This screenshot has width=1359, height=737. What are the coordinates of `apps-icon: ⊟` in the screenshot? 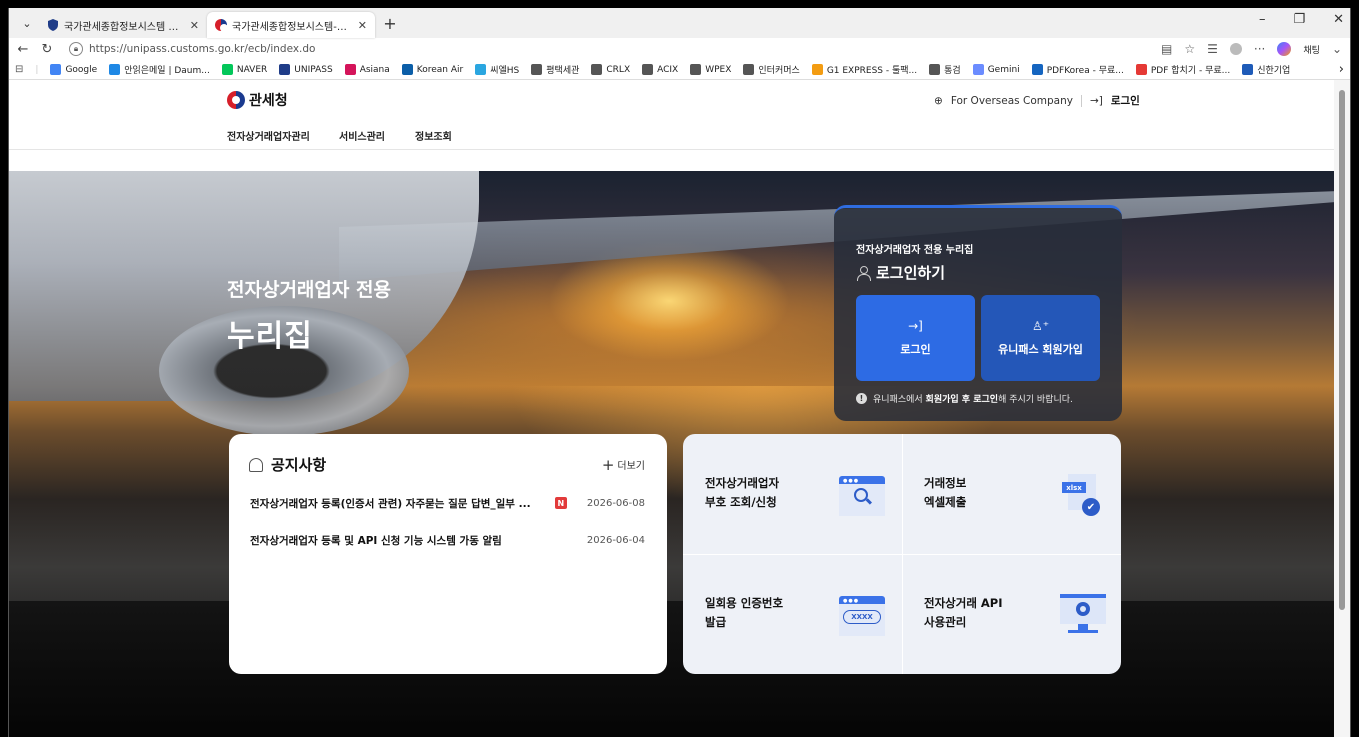 It's located at (19, 69).